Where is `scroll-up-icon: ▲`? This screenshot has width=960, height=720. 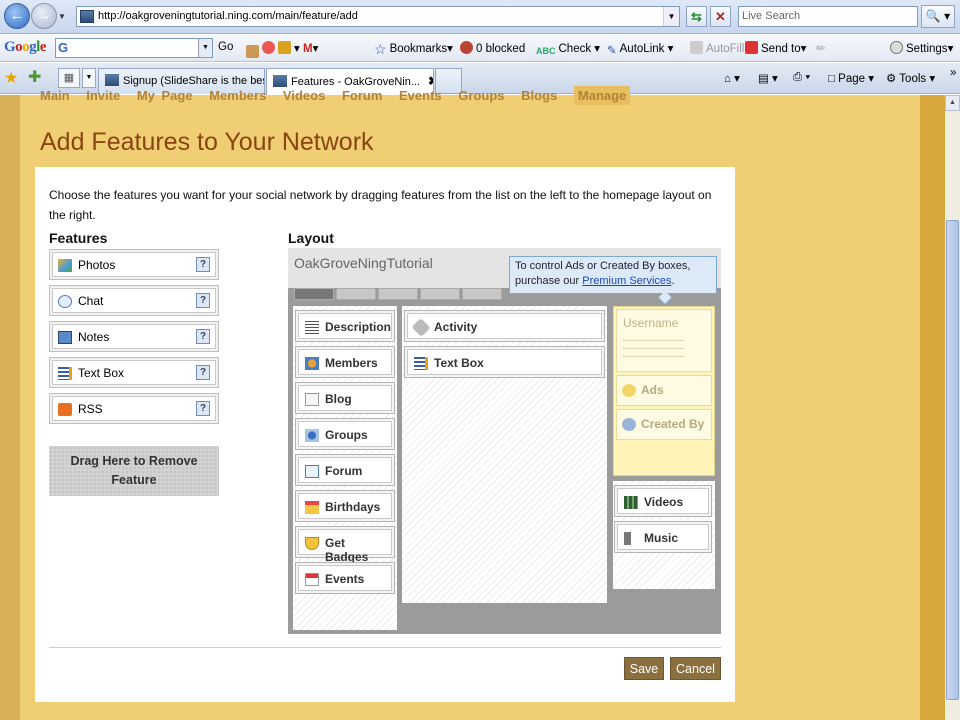 scroll-up-icon: ▲ is located at coordinates (952, 103).